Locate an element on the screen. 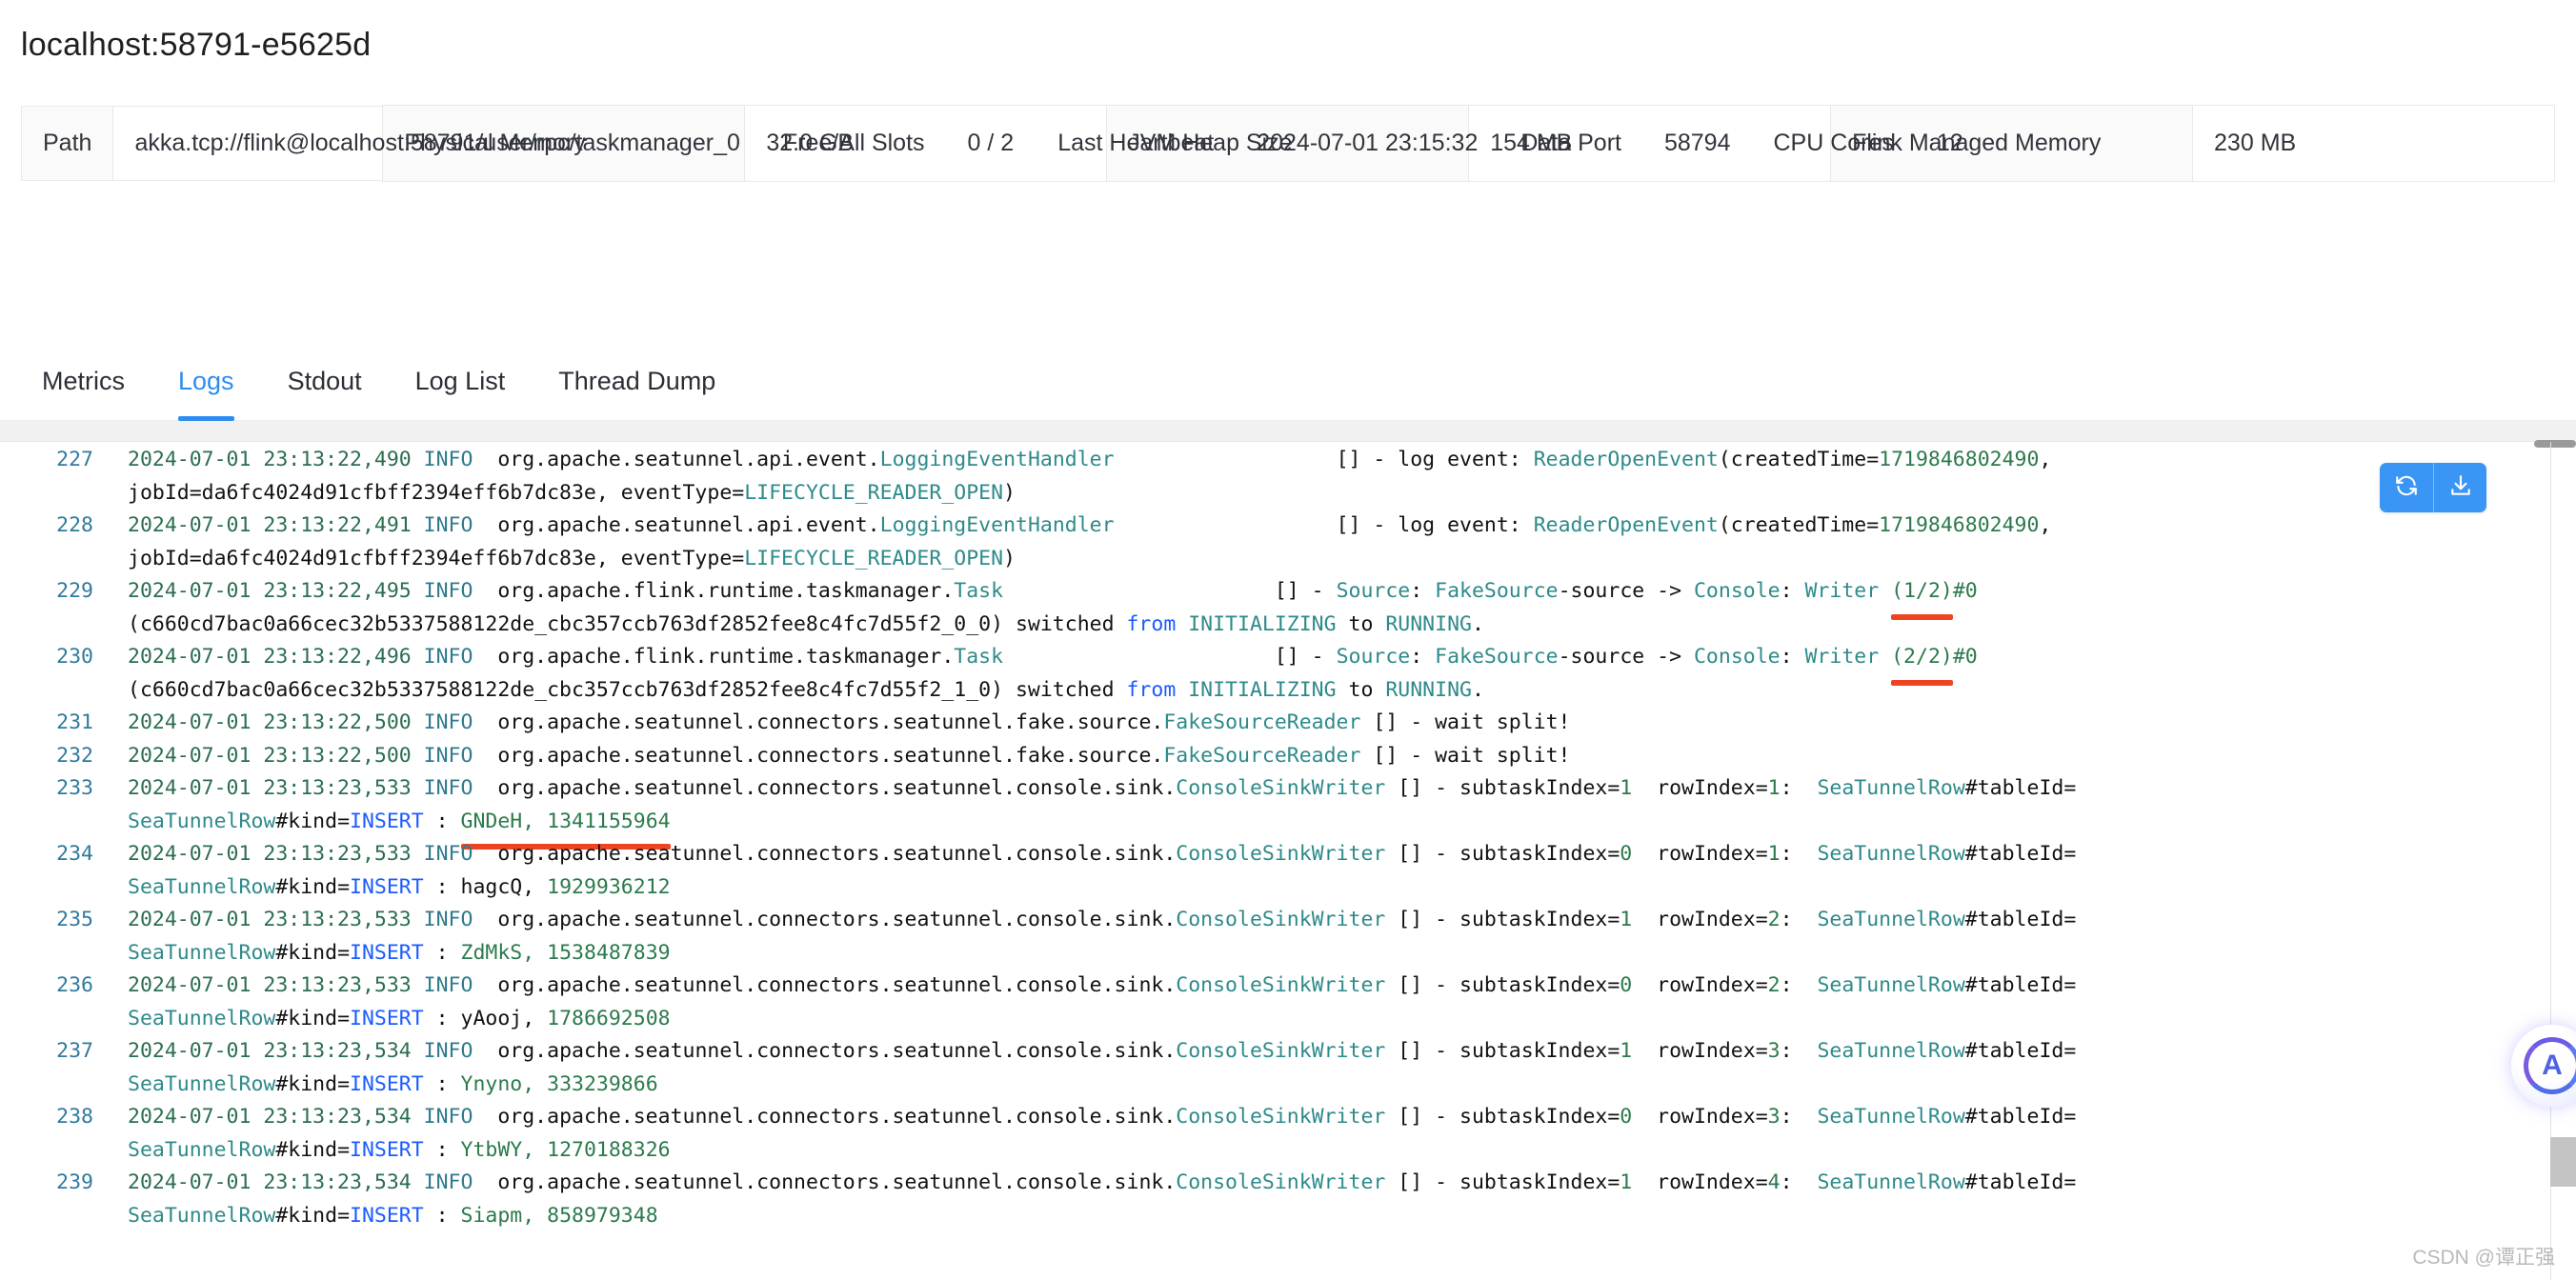 The height and width of the screenshot is (1280, 2576). tab-logs: Logs is located at coordinates (206, 381).